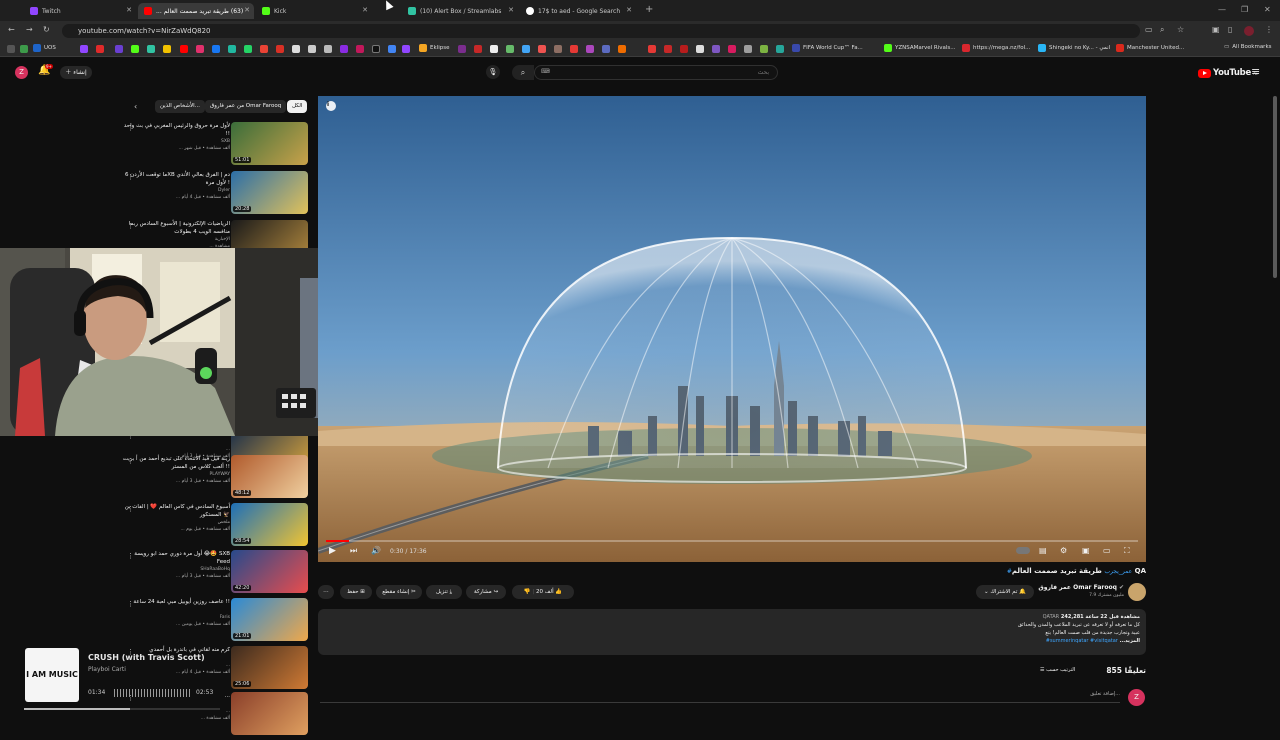  I want to click on video-thumbnail: 28:54, so click(269, 524).